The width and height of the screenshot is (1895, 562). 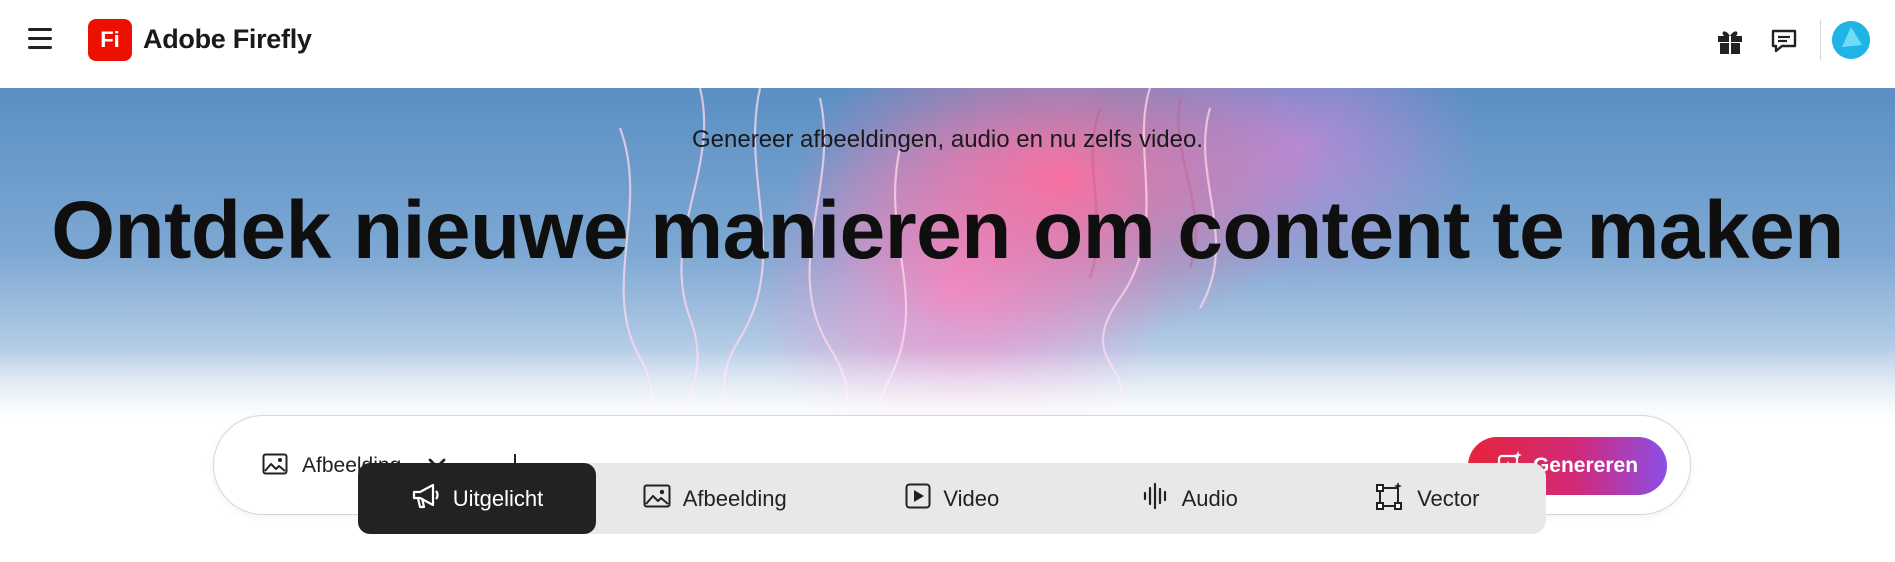 What do you see at coordinates (734, 498) in the screenshot?
I see `tab-label: Afbeelding` at bounding box center [734, 498].